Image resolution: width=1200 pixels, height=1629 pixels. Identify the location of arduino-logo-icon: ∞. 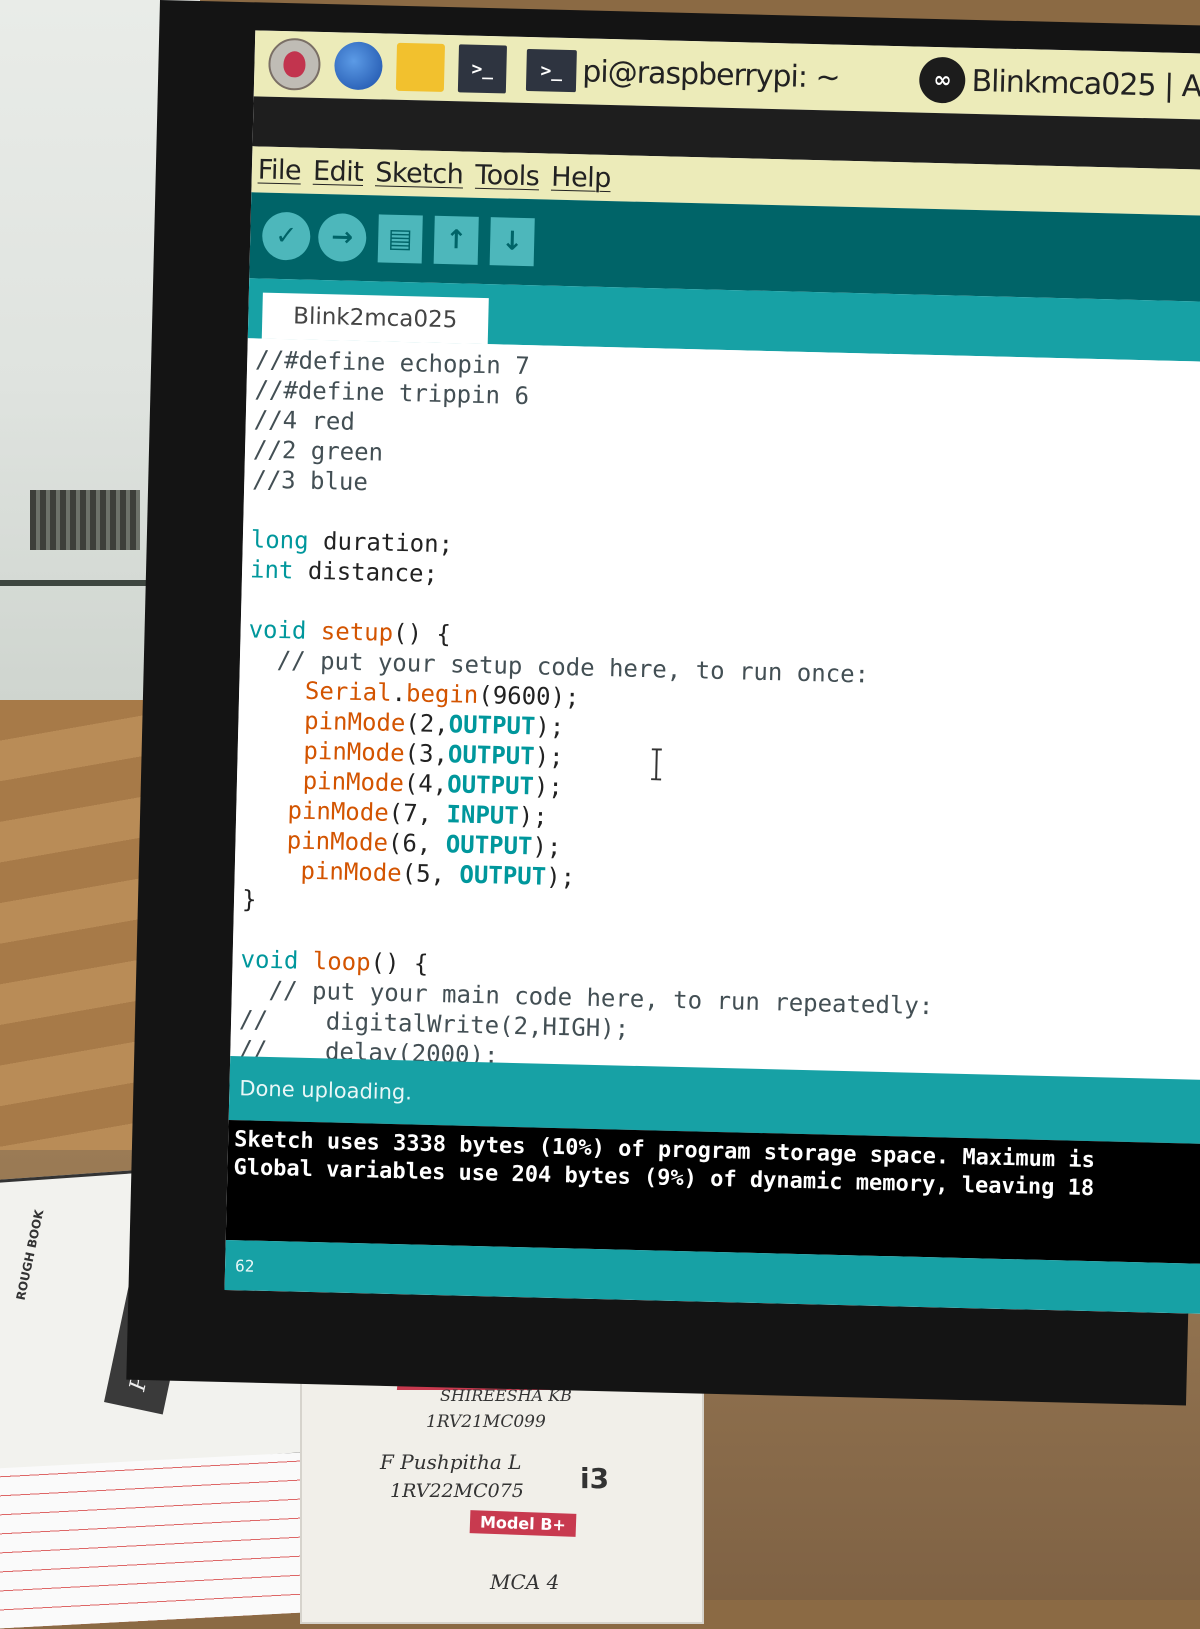
(943, 80).